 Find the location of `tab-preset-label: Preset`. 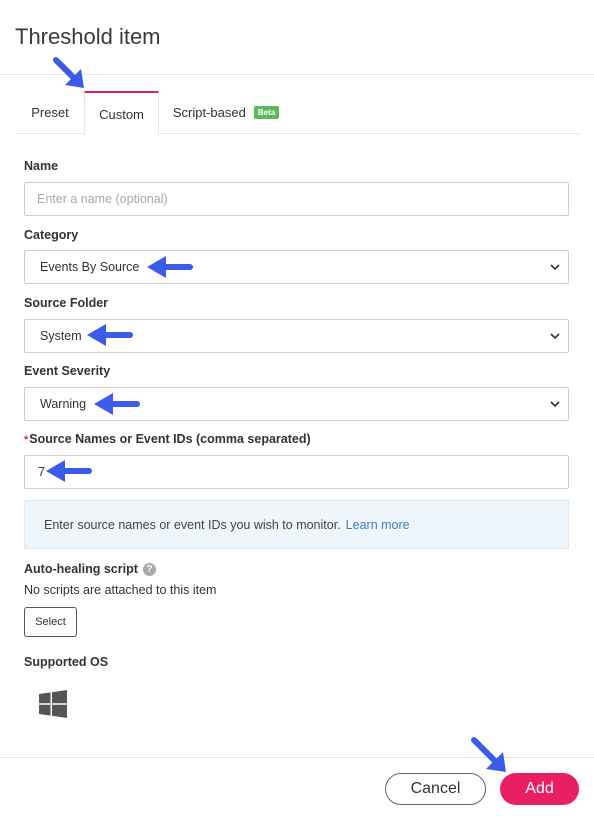

tab-preset-label: Preset is located at coordinates (50, 112).